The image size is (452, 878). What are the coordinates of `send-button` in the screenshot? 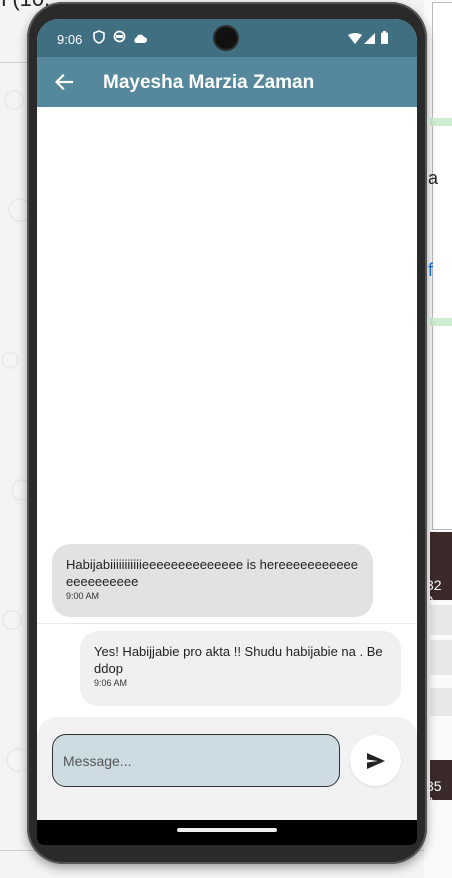 It's located at (375, 760).